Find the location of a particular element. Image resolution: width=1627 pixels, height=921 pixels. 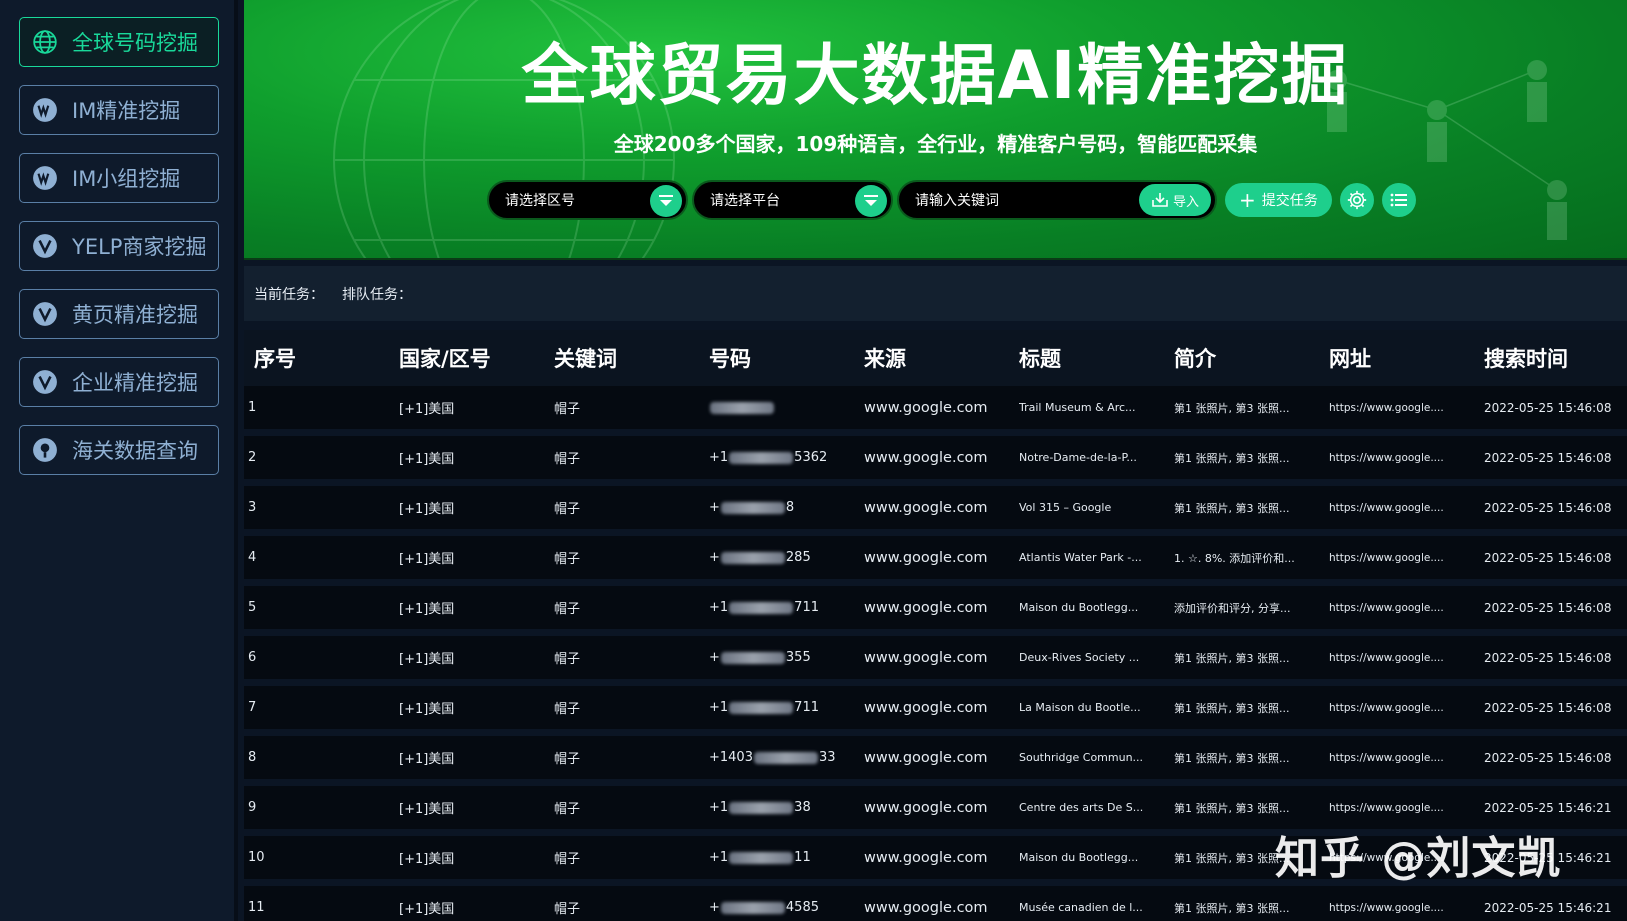

cell-phone is located at coordinates (786, 407).